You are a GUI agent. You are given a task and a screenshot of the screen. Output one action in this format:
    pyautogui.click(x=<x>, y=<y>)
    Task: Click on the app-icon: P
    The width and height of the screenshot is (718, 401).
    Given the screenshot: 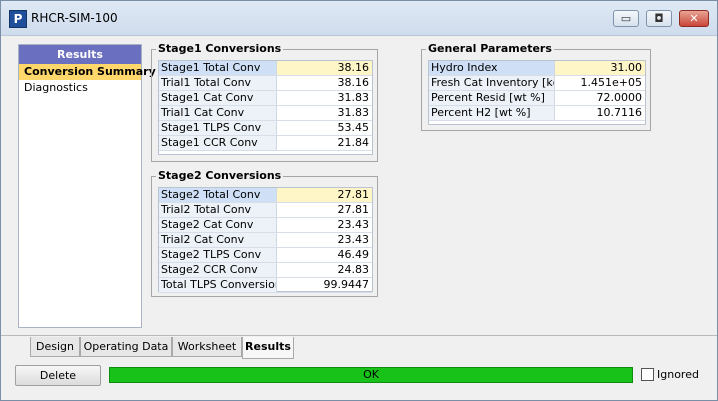 What is the action you would take?
    pyautogui.click(x=18, y=19)
    